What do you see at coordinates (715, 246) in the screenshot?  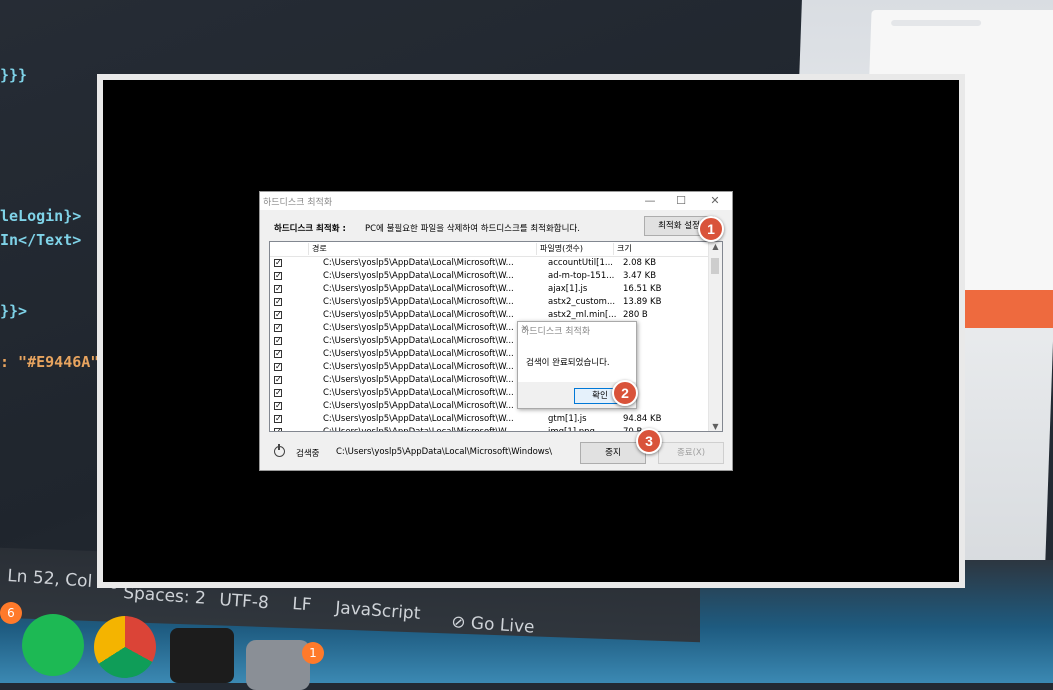 I see `scroll-up-icon: ▲` at bounding box center [715, 246].